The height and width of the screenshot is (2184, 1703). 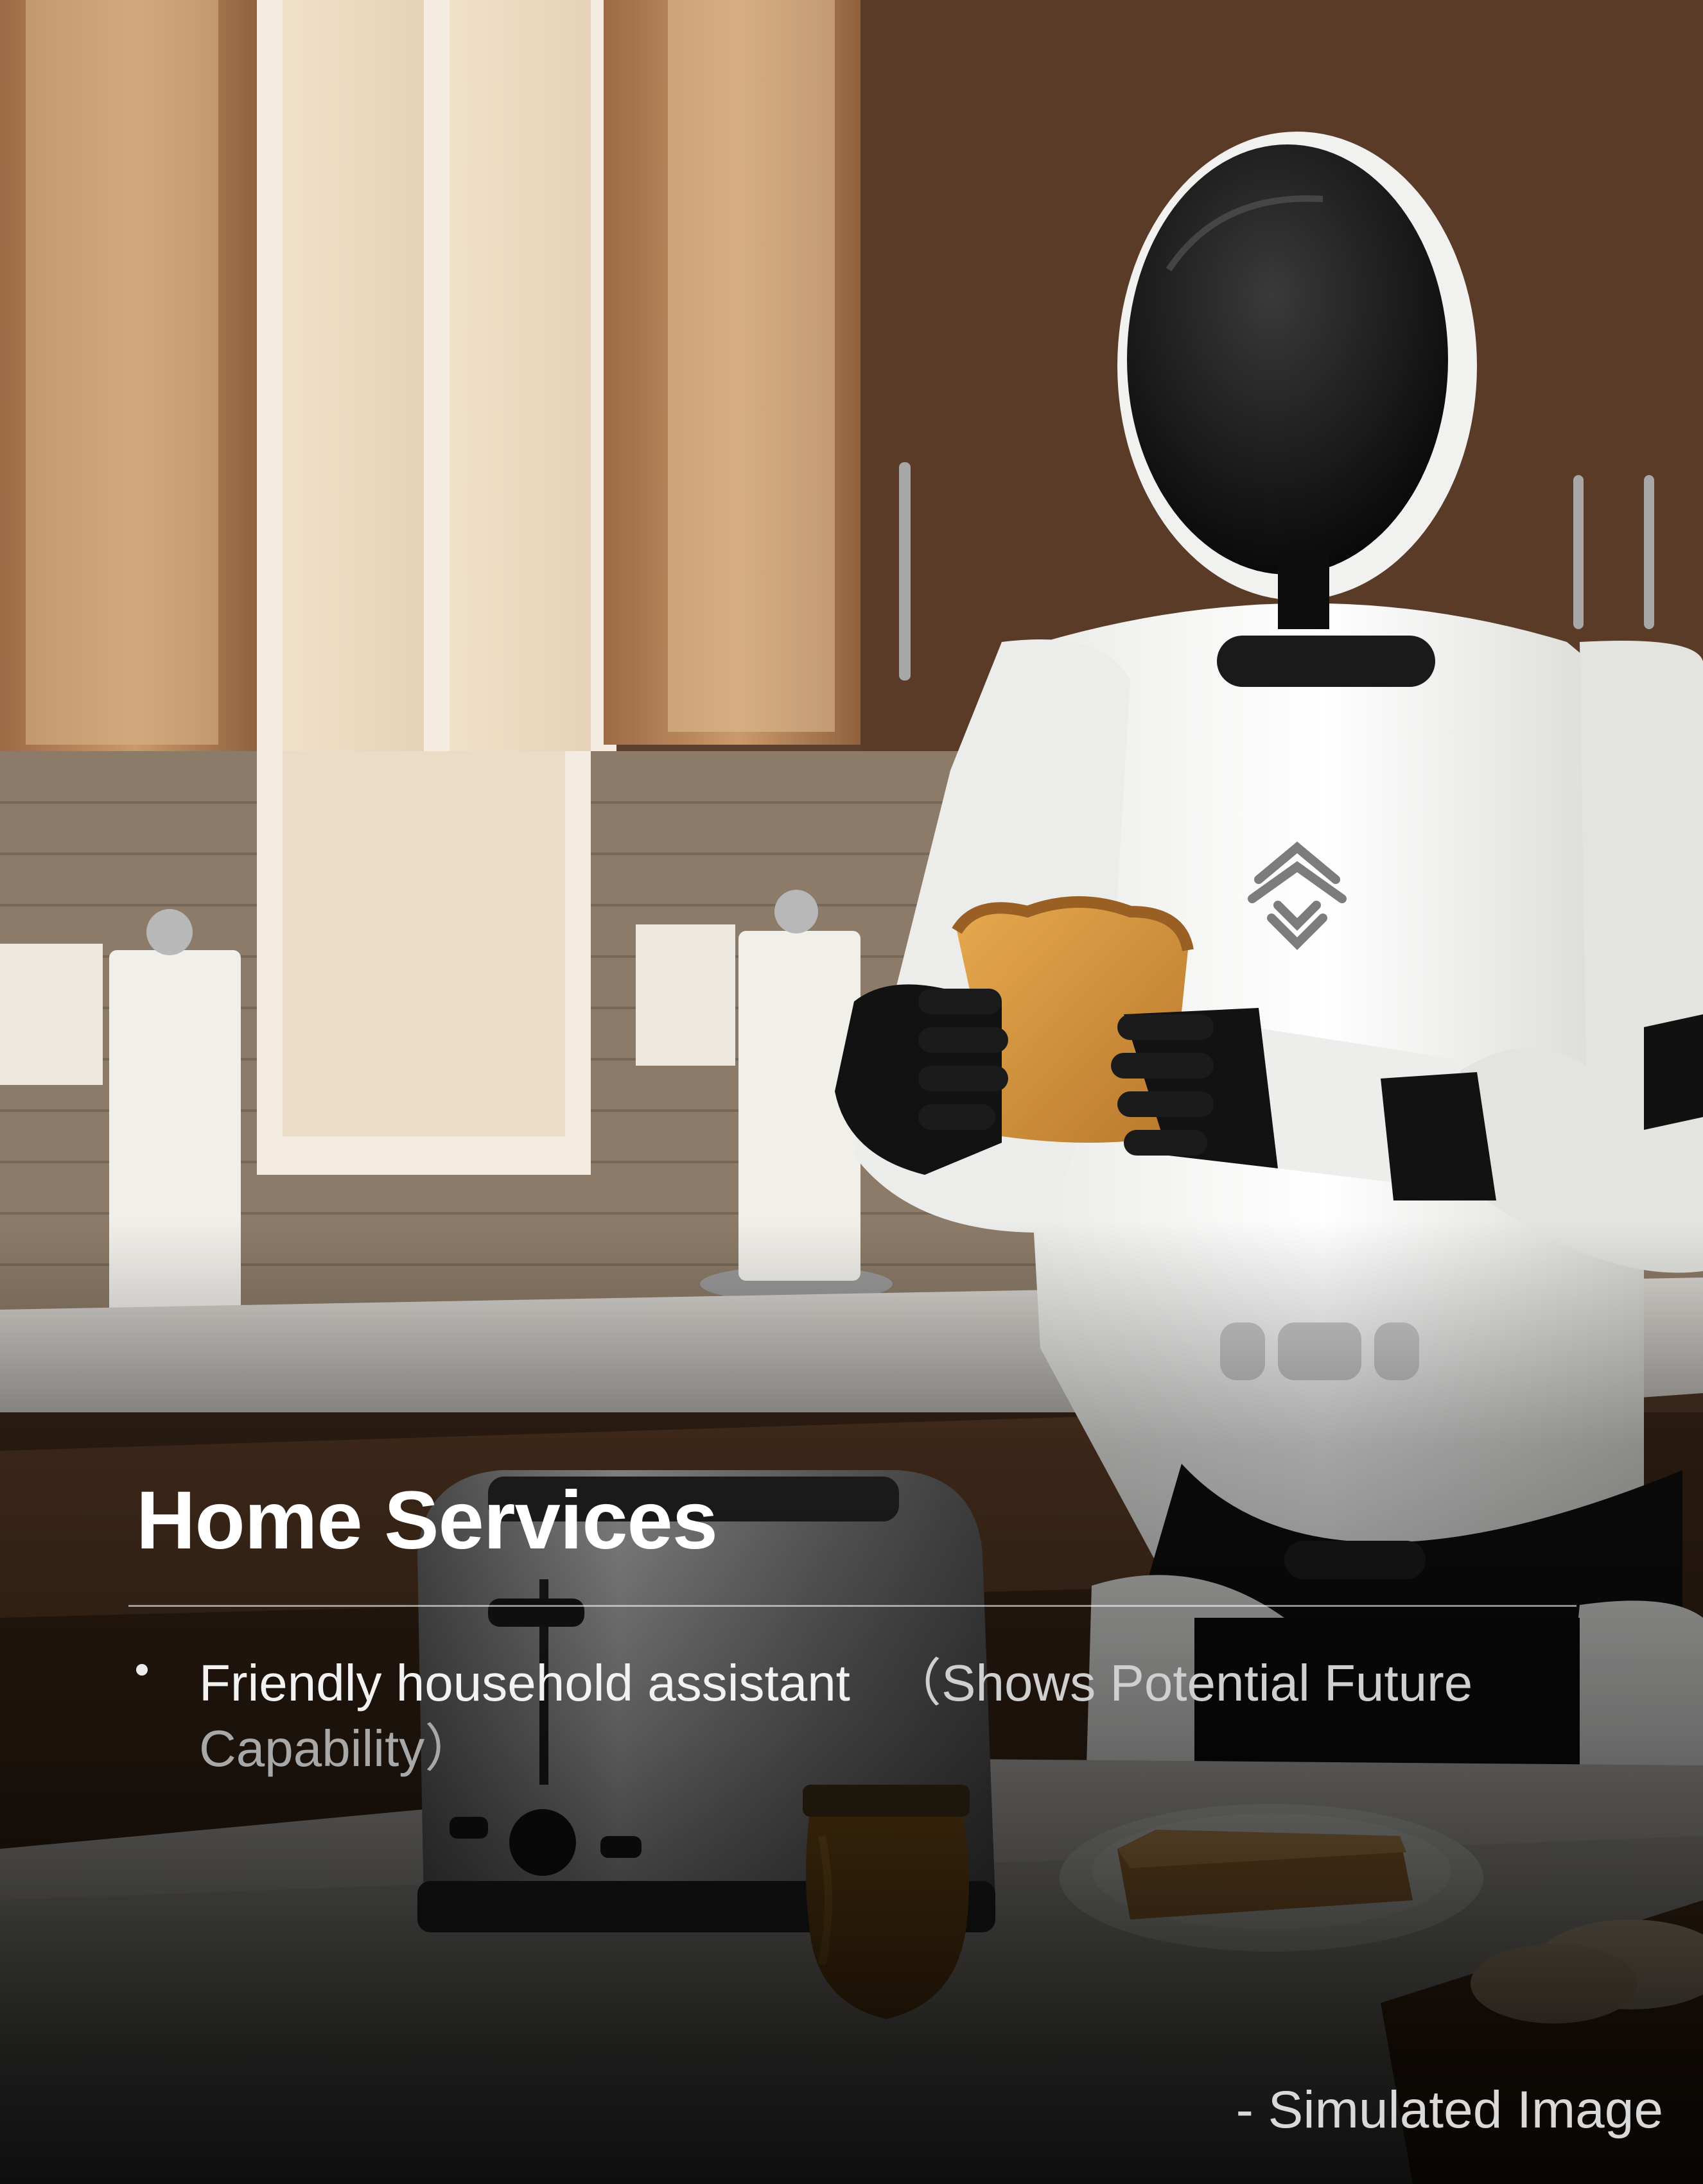 What do you see at coordinates (427, 1520) in the screenshot?
I see `section-title: Home Services` at bounding box center [427, 1520].